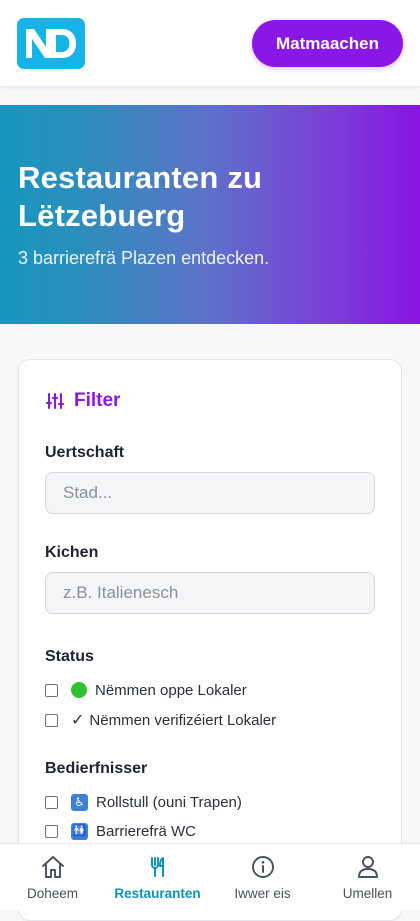 This screenshot has height=921, width=420. I want to click on filter-title: Filter, so click(97, 400).